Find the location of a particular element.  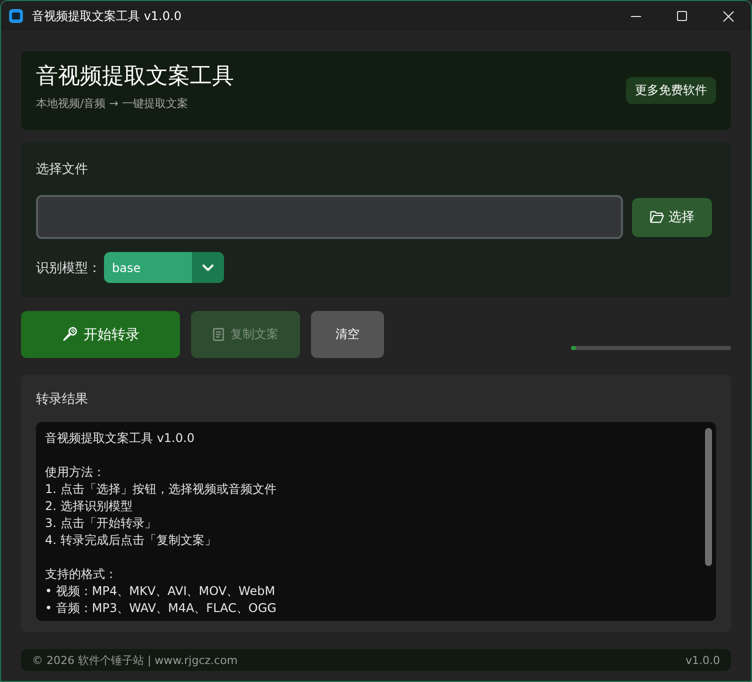

transcript-line: 1. 点击「选择」按钮，选择视频或音频文件 is located at coordinates (161, 489).